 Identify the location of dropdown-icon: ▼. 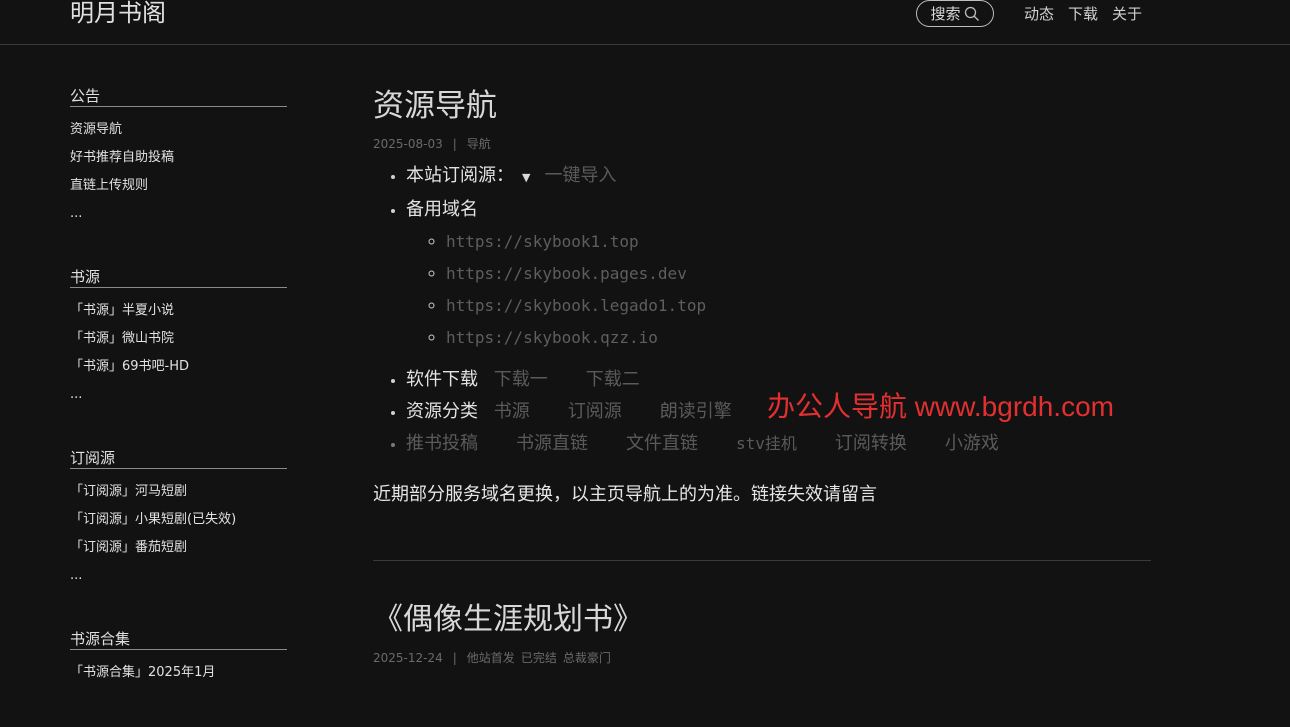
(526, 177).